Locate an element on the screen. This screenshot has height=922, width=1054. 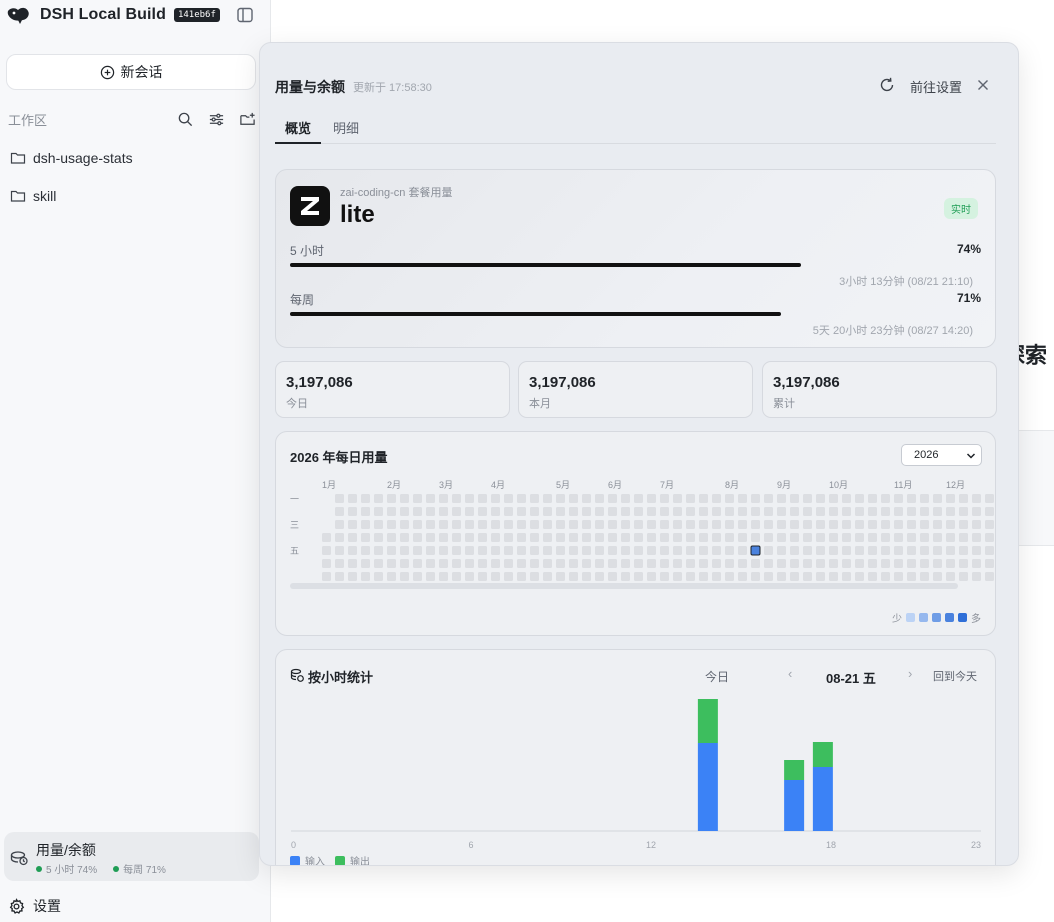
new-chat-button: 新会话 is located at coordinates (131, 72).